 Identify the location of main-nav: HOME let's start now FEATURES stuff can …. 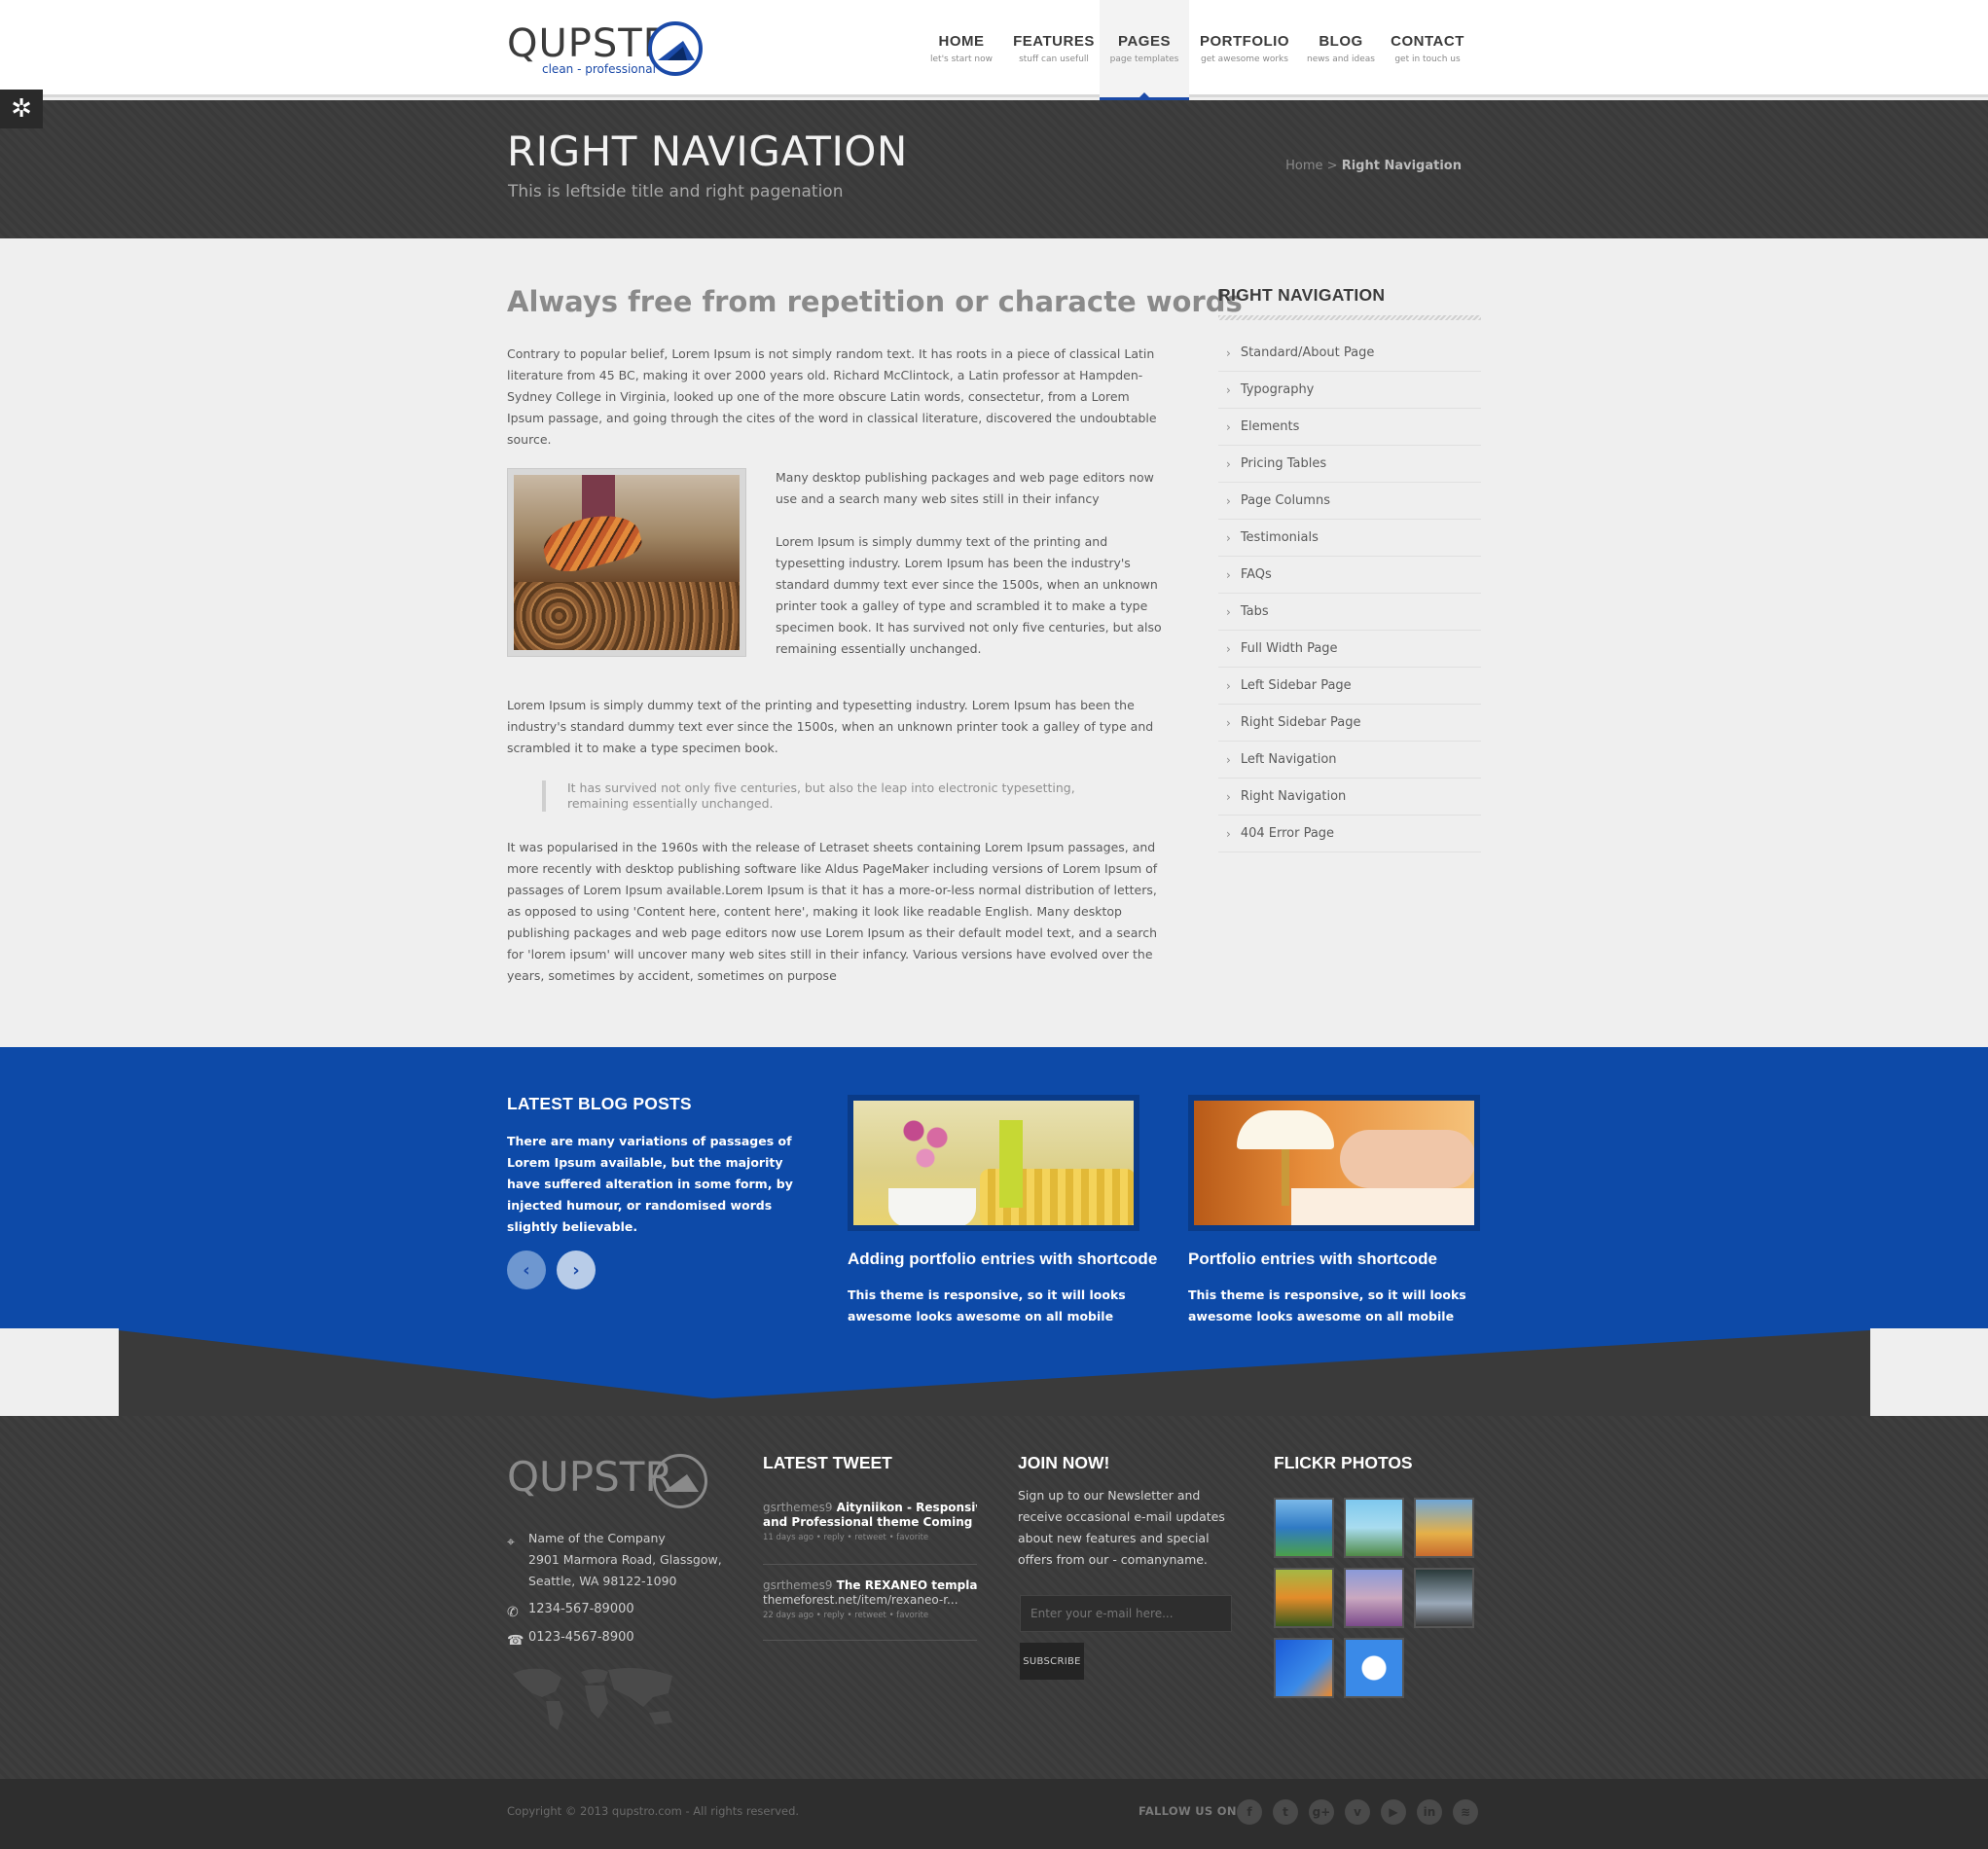
(1194, 50).